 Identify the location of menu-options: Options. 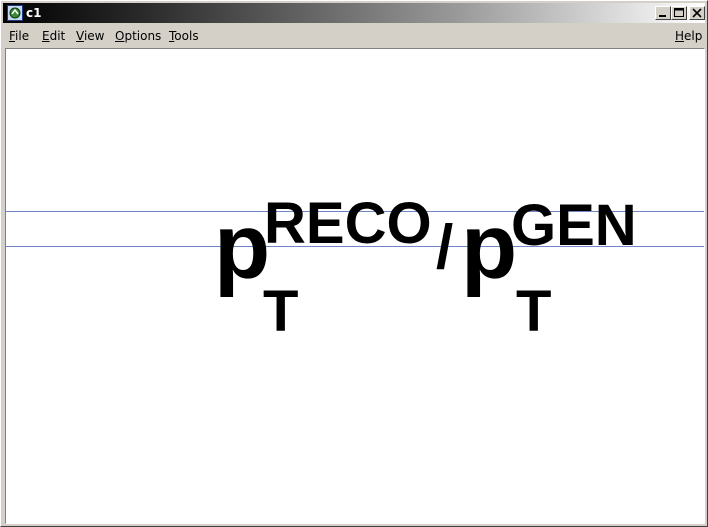
(138, 36).